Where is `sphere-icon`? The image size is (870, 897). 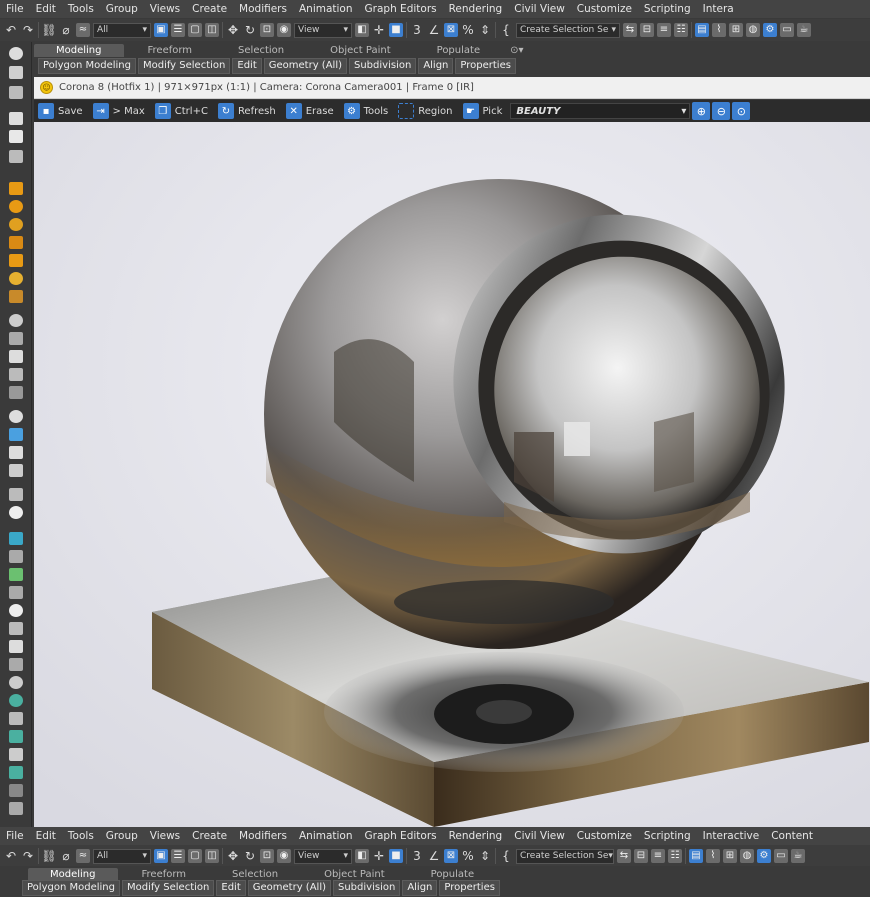 sphere-icon is located at coordinates (16, 416).